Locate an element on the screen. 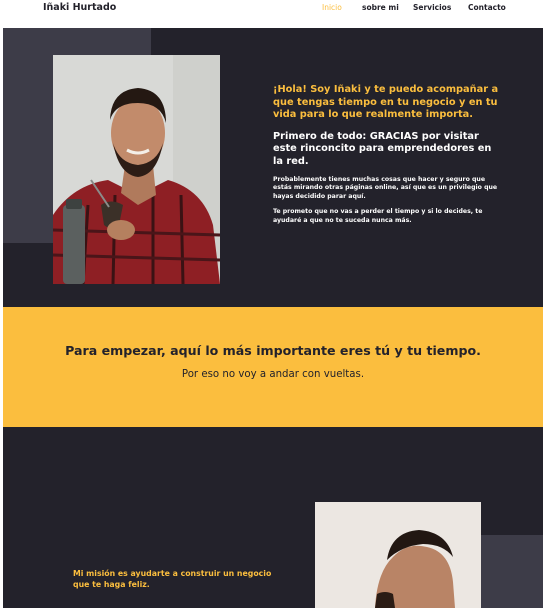  hero-portrait-photo is located at coordinates (136, 169).